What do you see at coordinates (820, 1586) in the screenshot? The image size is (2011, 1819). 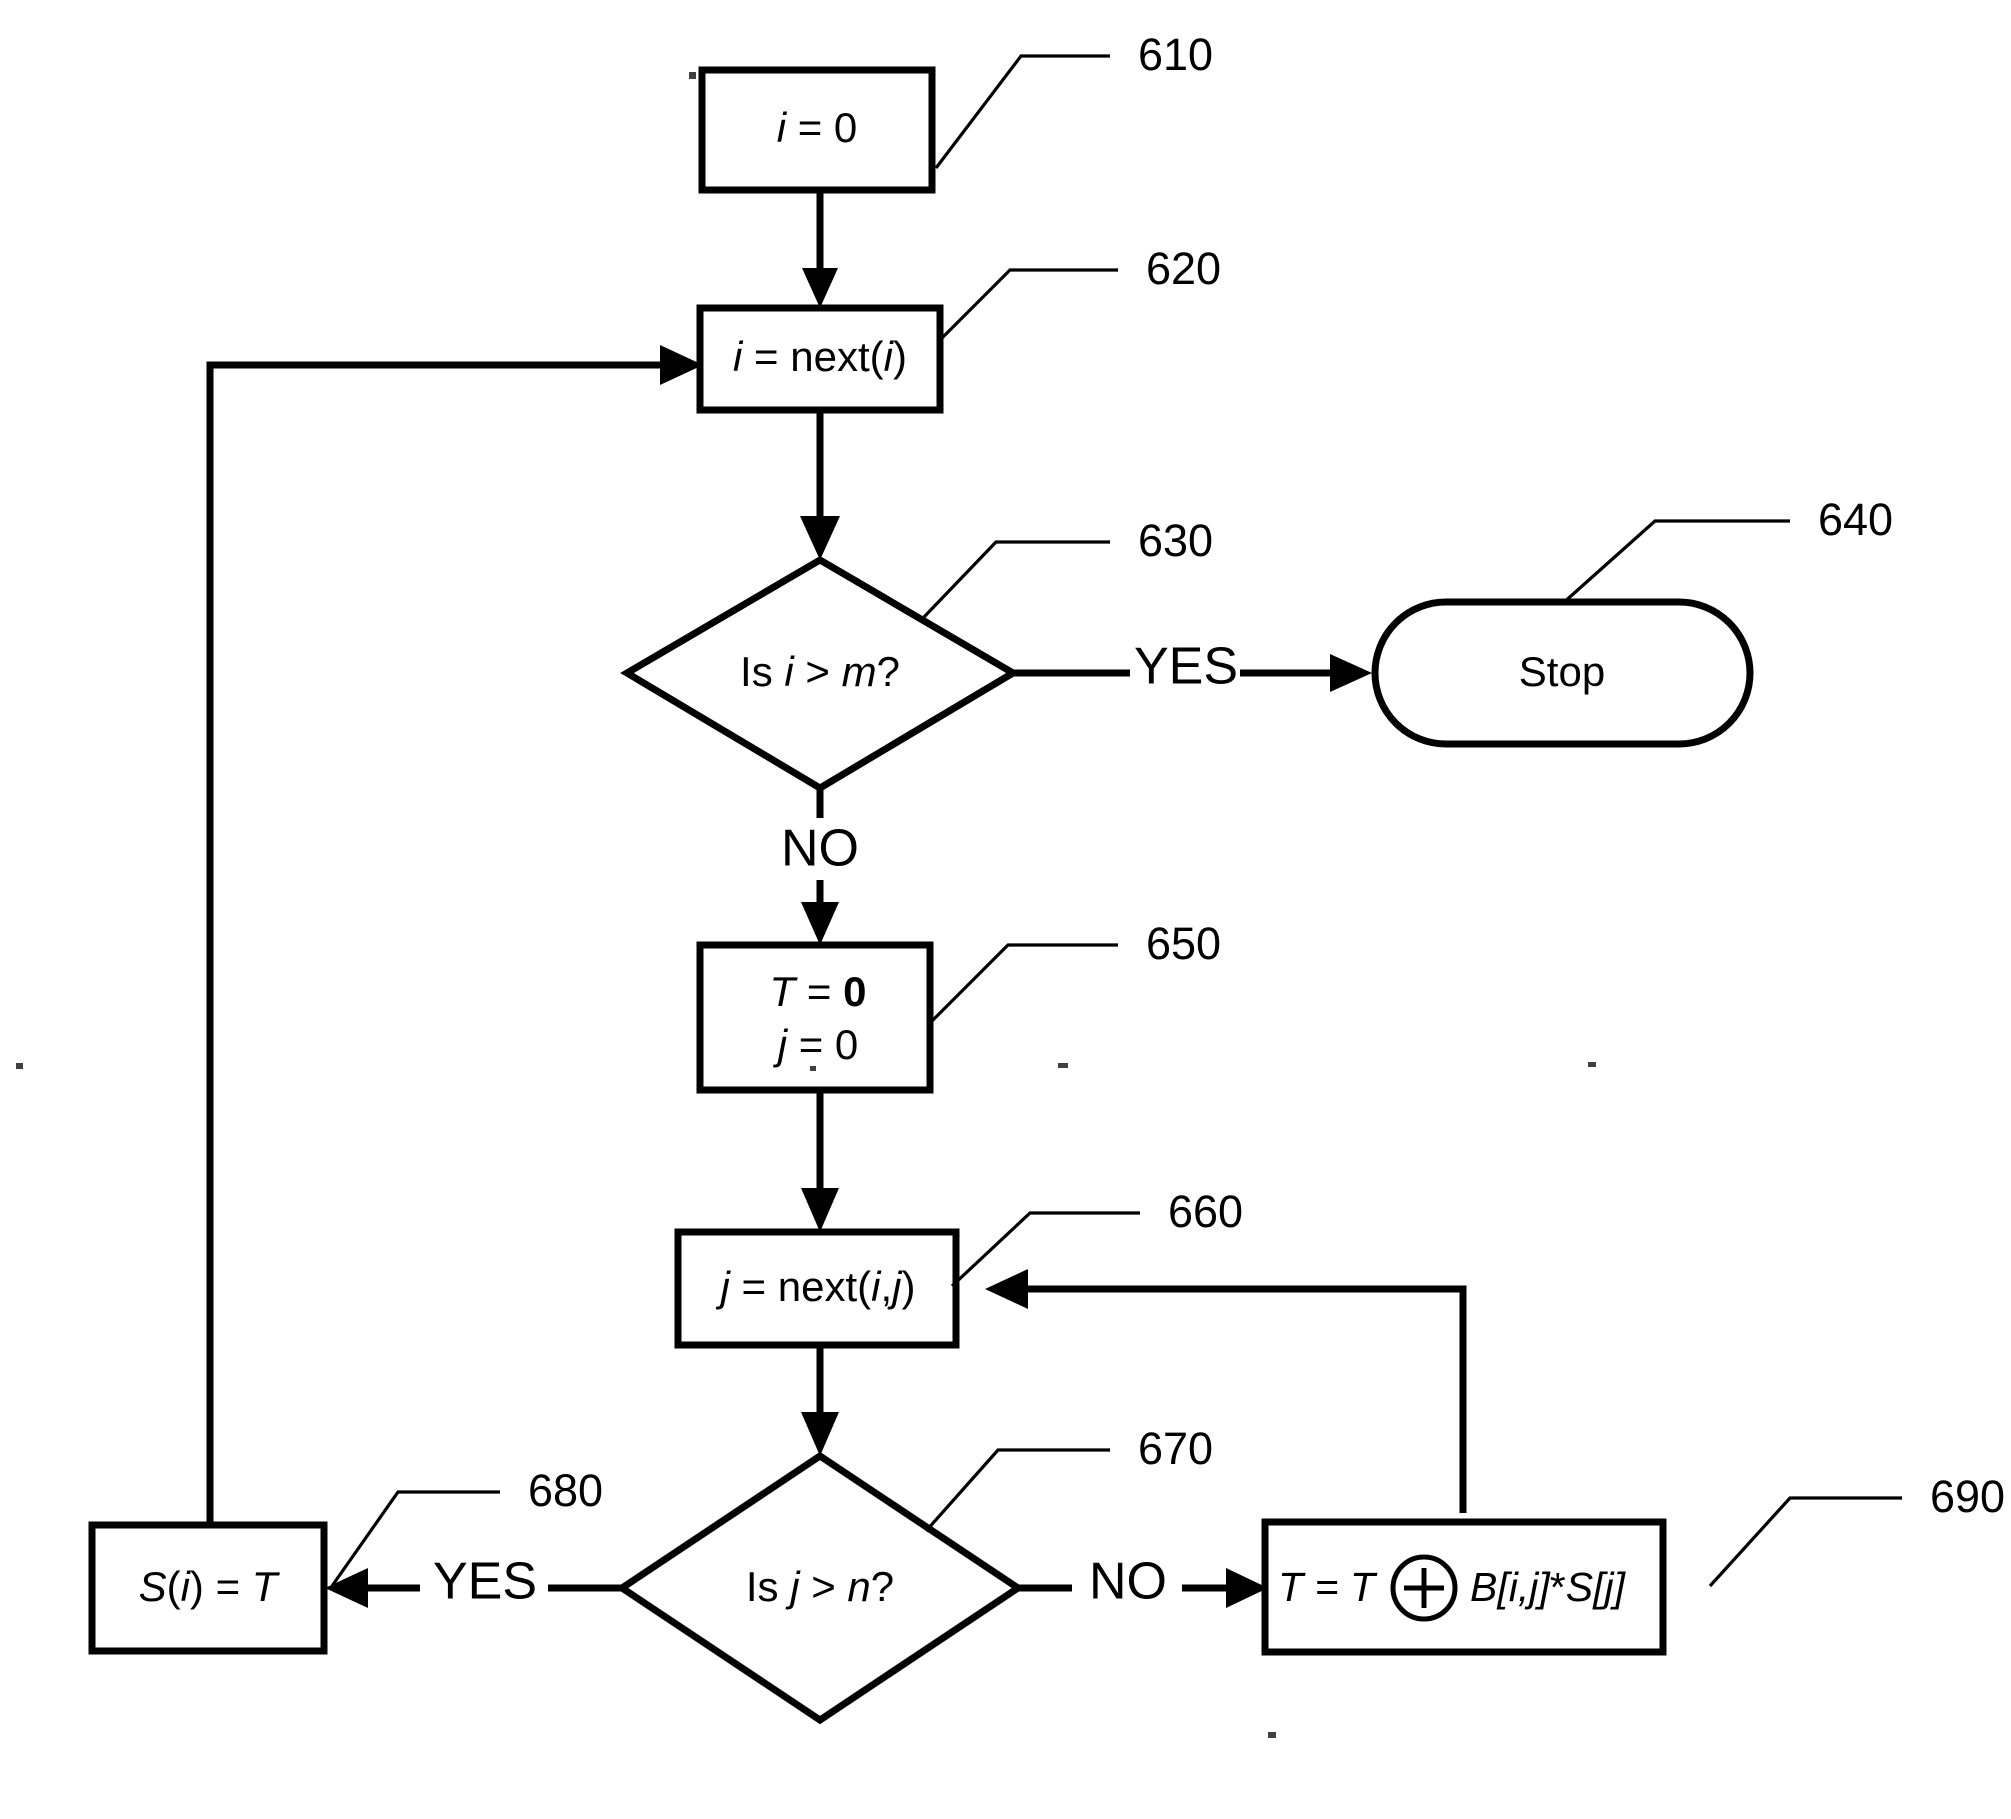 I see `node-670-label: Is j > n?` at bounding box center [820, 1586].